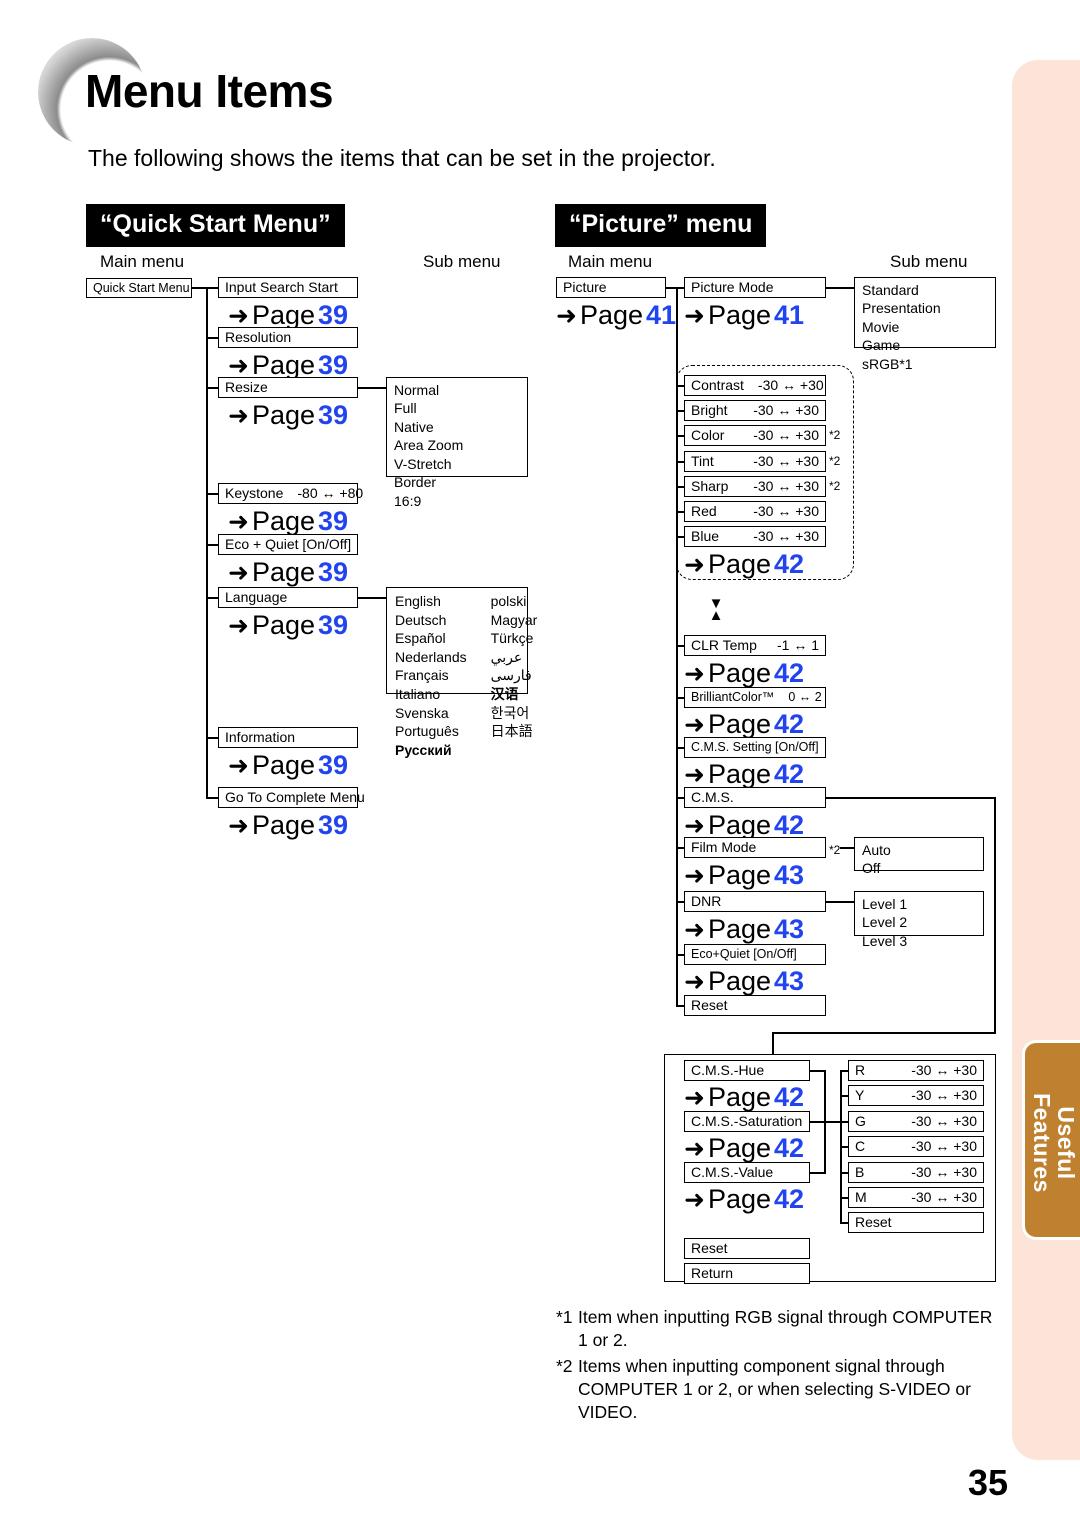 Image resolution: width=1080 pixels, height=1532 pixels. I want to click on connector-cms-route-h1, so click(911, 798).